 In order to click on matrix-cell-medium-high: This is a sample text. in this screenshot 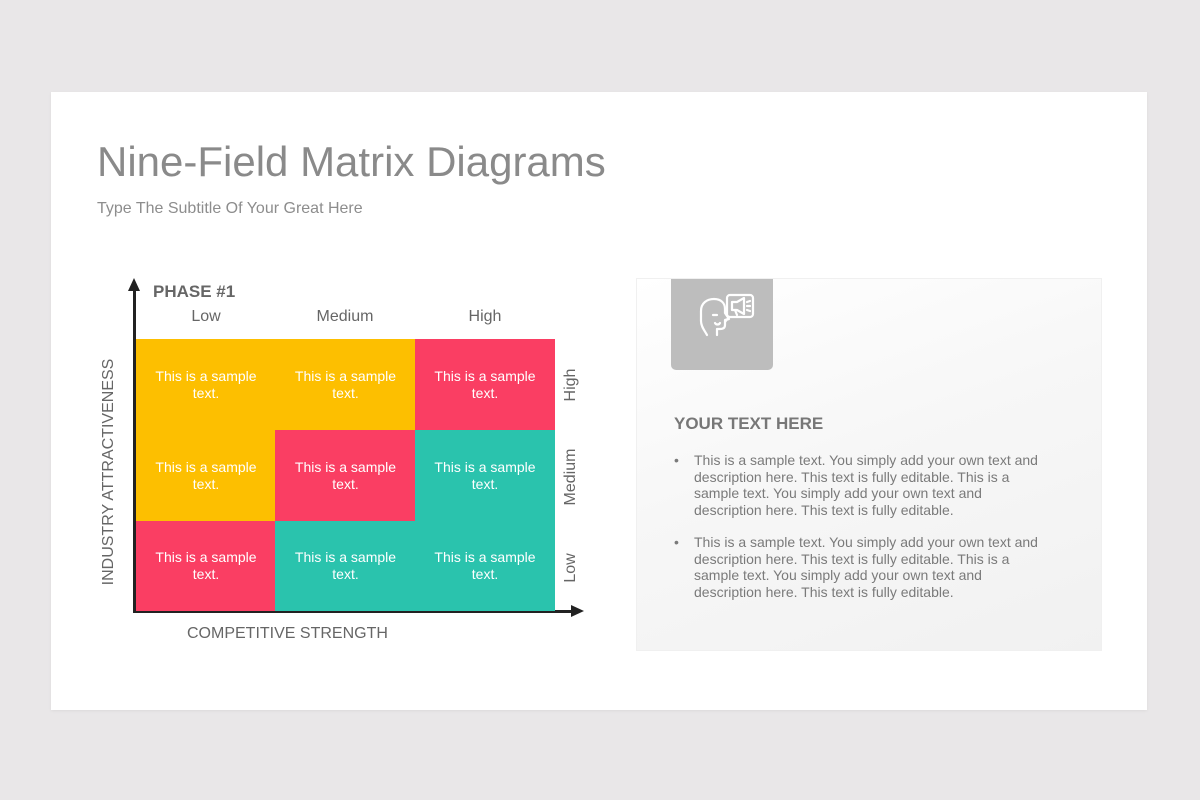, I will do `click(485, 475)`.